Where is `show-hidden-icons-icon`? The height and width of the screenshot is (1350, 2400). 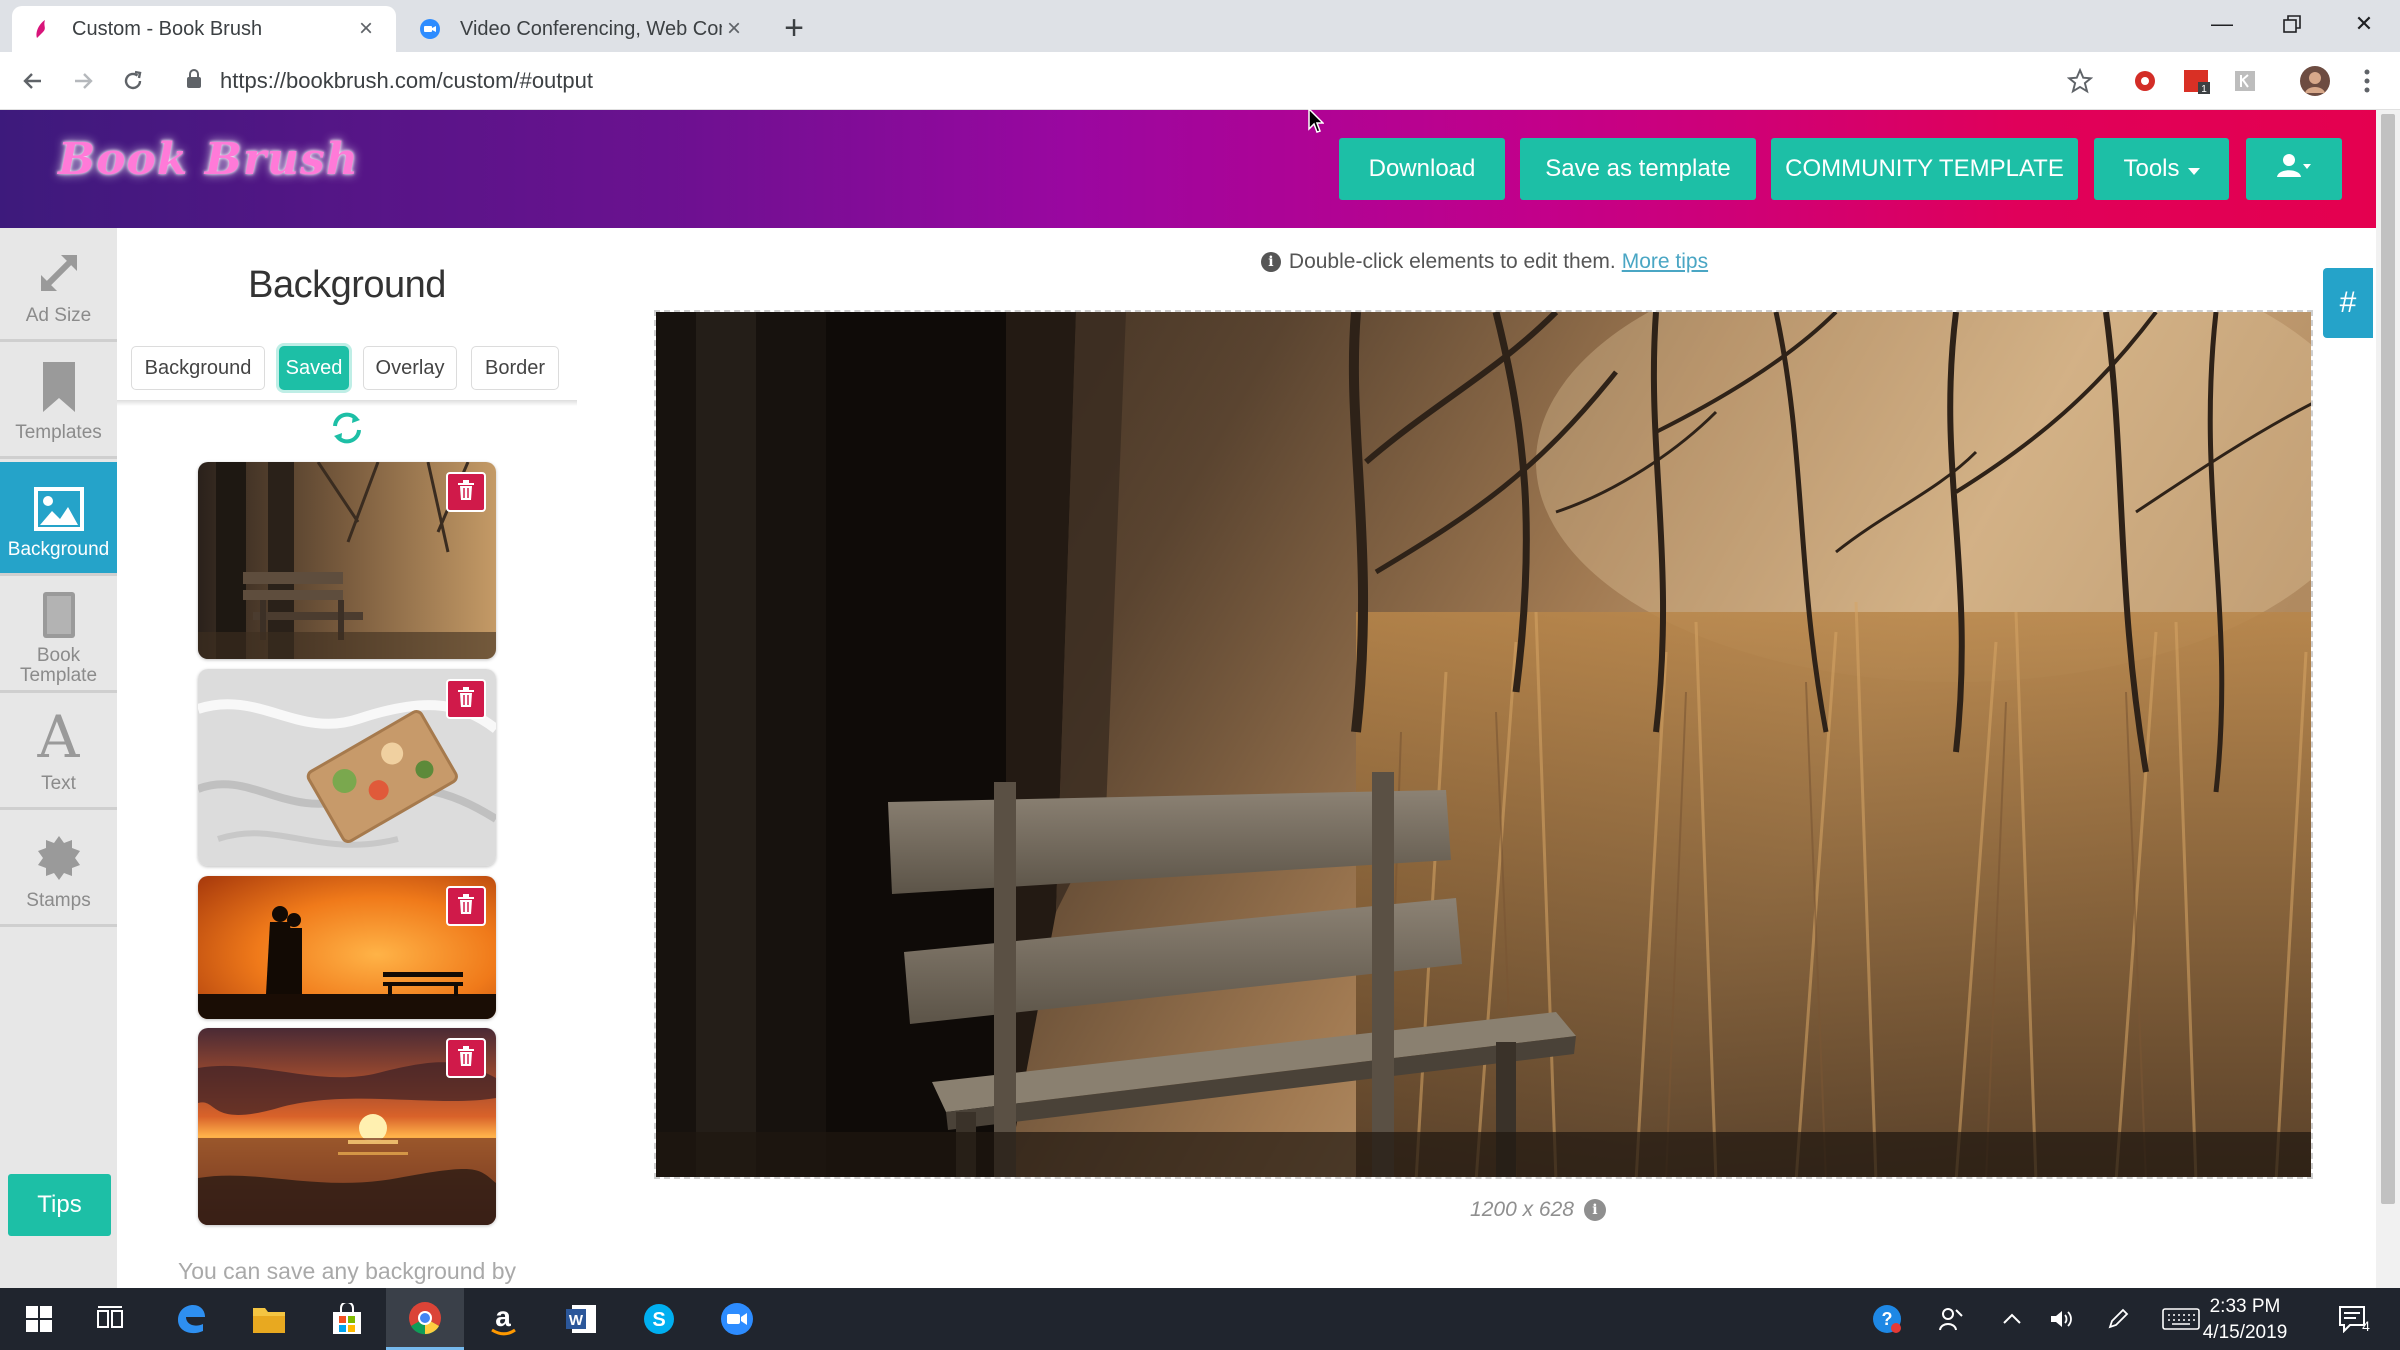
show-hidden-icons-icon is located at coordinates (2012, 1319).